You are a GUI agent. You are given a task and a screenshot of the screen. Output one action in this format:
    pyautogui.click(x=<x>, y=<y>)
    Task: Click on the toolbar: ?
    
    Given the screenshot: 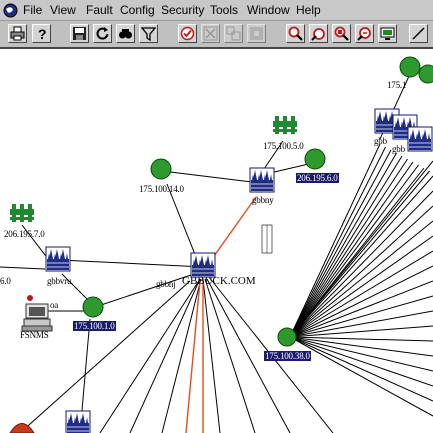 What is the action you would take?
    pyautogui.click(x=216, y=35)
    